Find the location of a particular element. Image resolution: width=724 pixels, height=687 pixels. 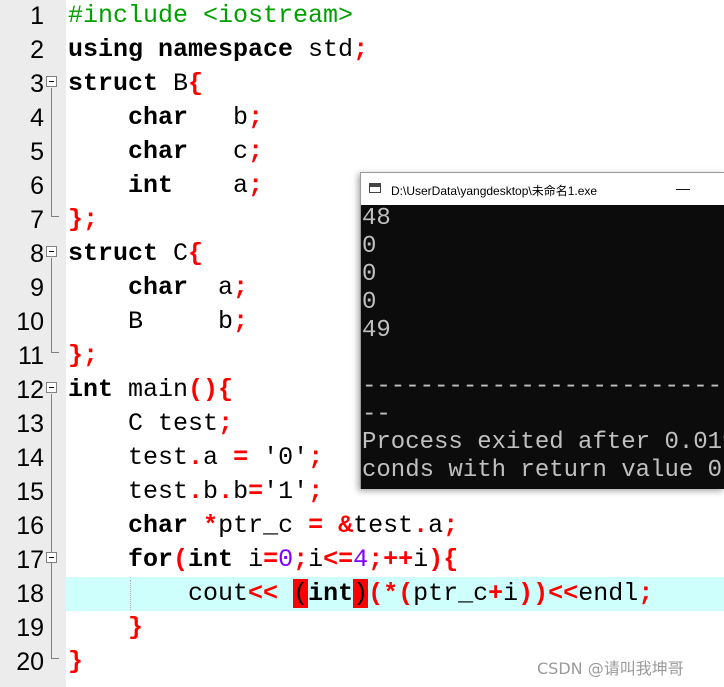

code-token: B is located at coordinates (173, 83).